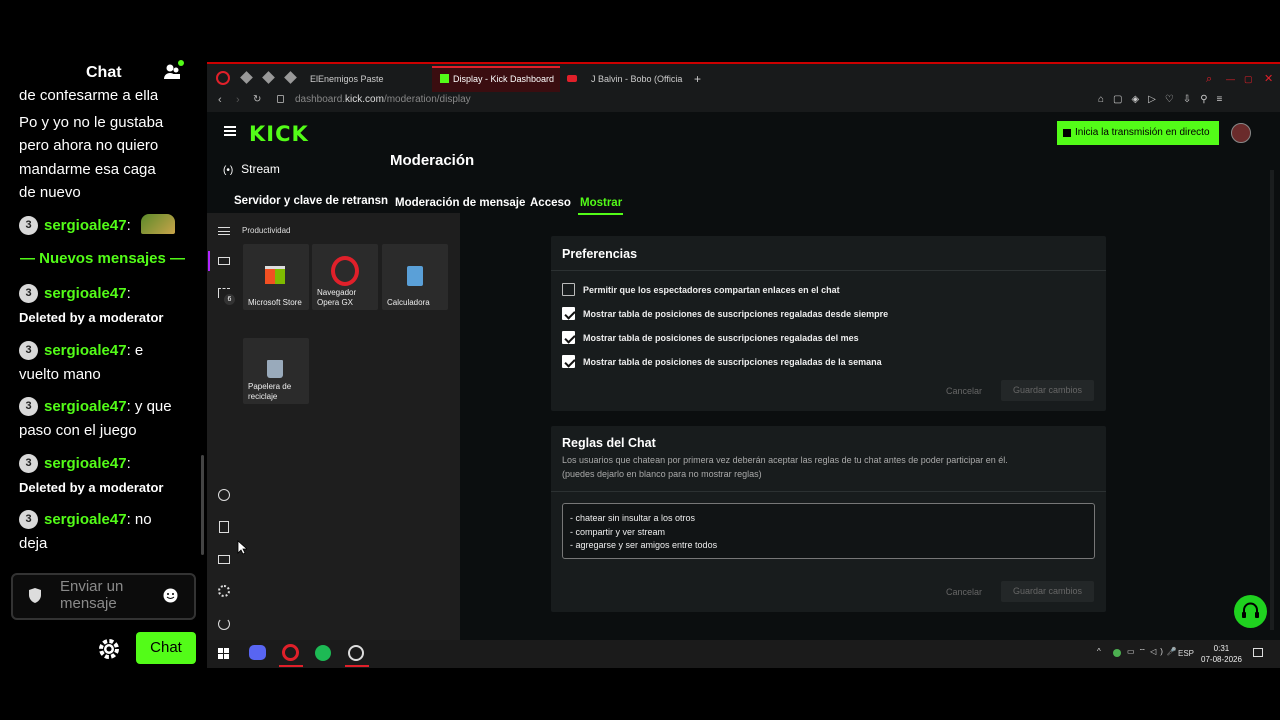  I want to click on gear-icon, so click(109, 649).